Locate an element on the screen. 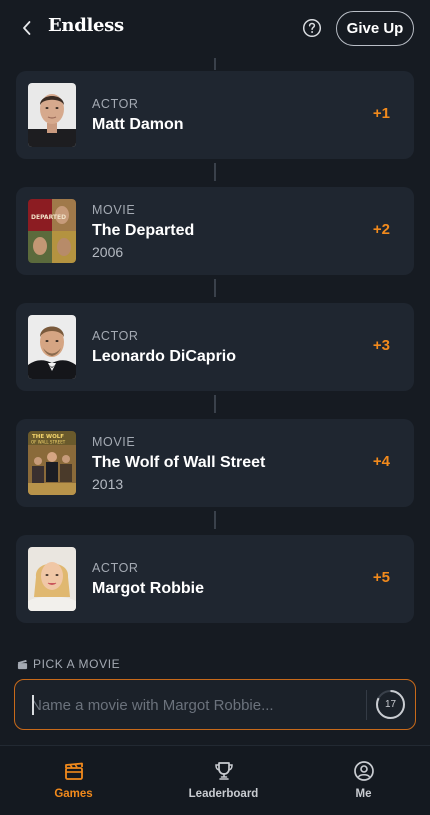 The width and height of the screenshot is (430, 815). svg-text: DEPARTED is located at coordinates (48, 217).